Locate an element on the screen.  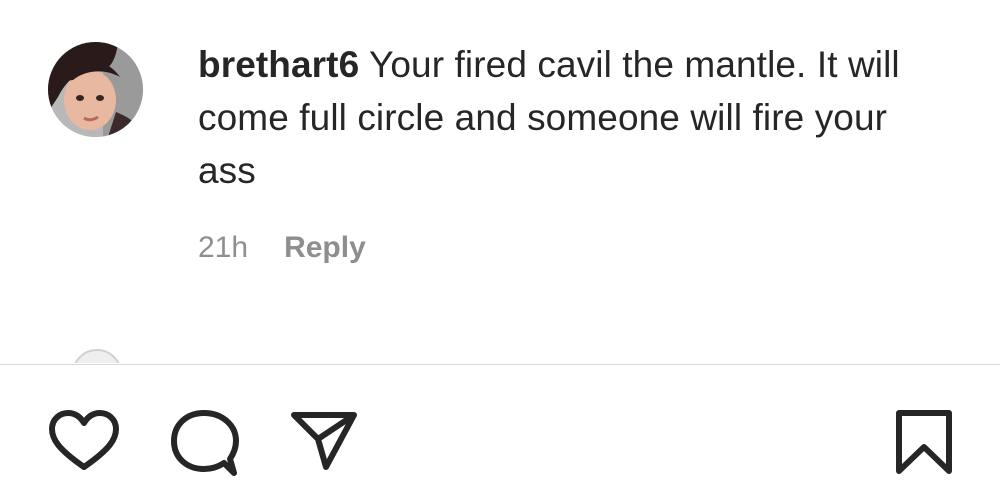
next-comment-avatar is located at coordinates (97, 356).